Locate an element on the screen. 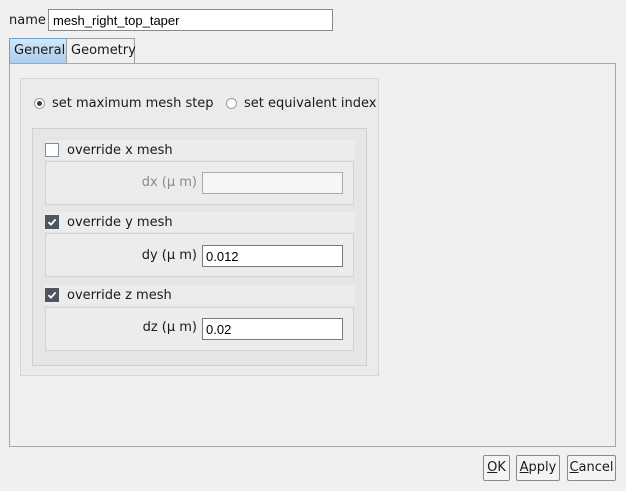  override-x-mesh-row: override x mesh is located at coordinates (200, 150).